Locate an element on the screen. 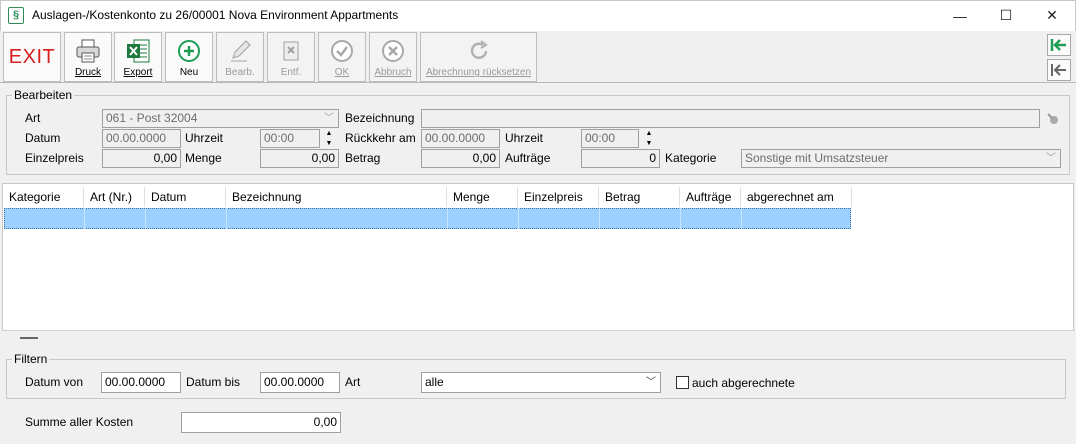 This screenshot has width=1076, height=444. close-button: ✕ is located at coordinates (1052, 15).